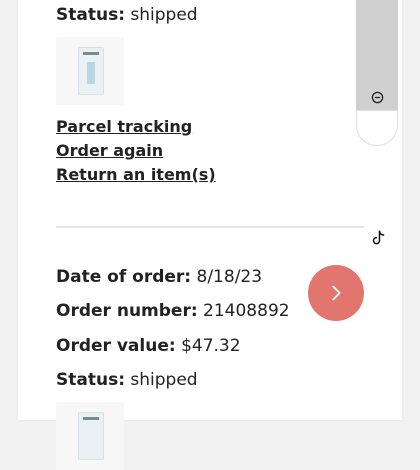 This screenshot has height=470, width=420. What do you see at coordinates (378, 237) in the screenshot?
I see `tiktok-icon` at bounding box center [378, 237].